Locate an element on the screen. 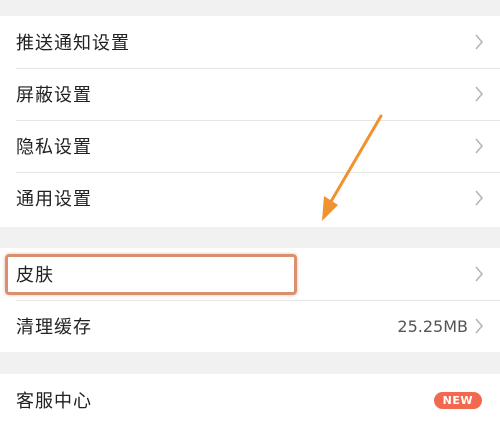 The height and width of the screenshot is (427, 500). settings-item-push-notifications: 推送通知设置 is located at coordinates (250, 42).